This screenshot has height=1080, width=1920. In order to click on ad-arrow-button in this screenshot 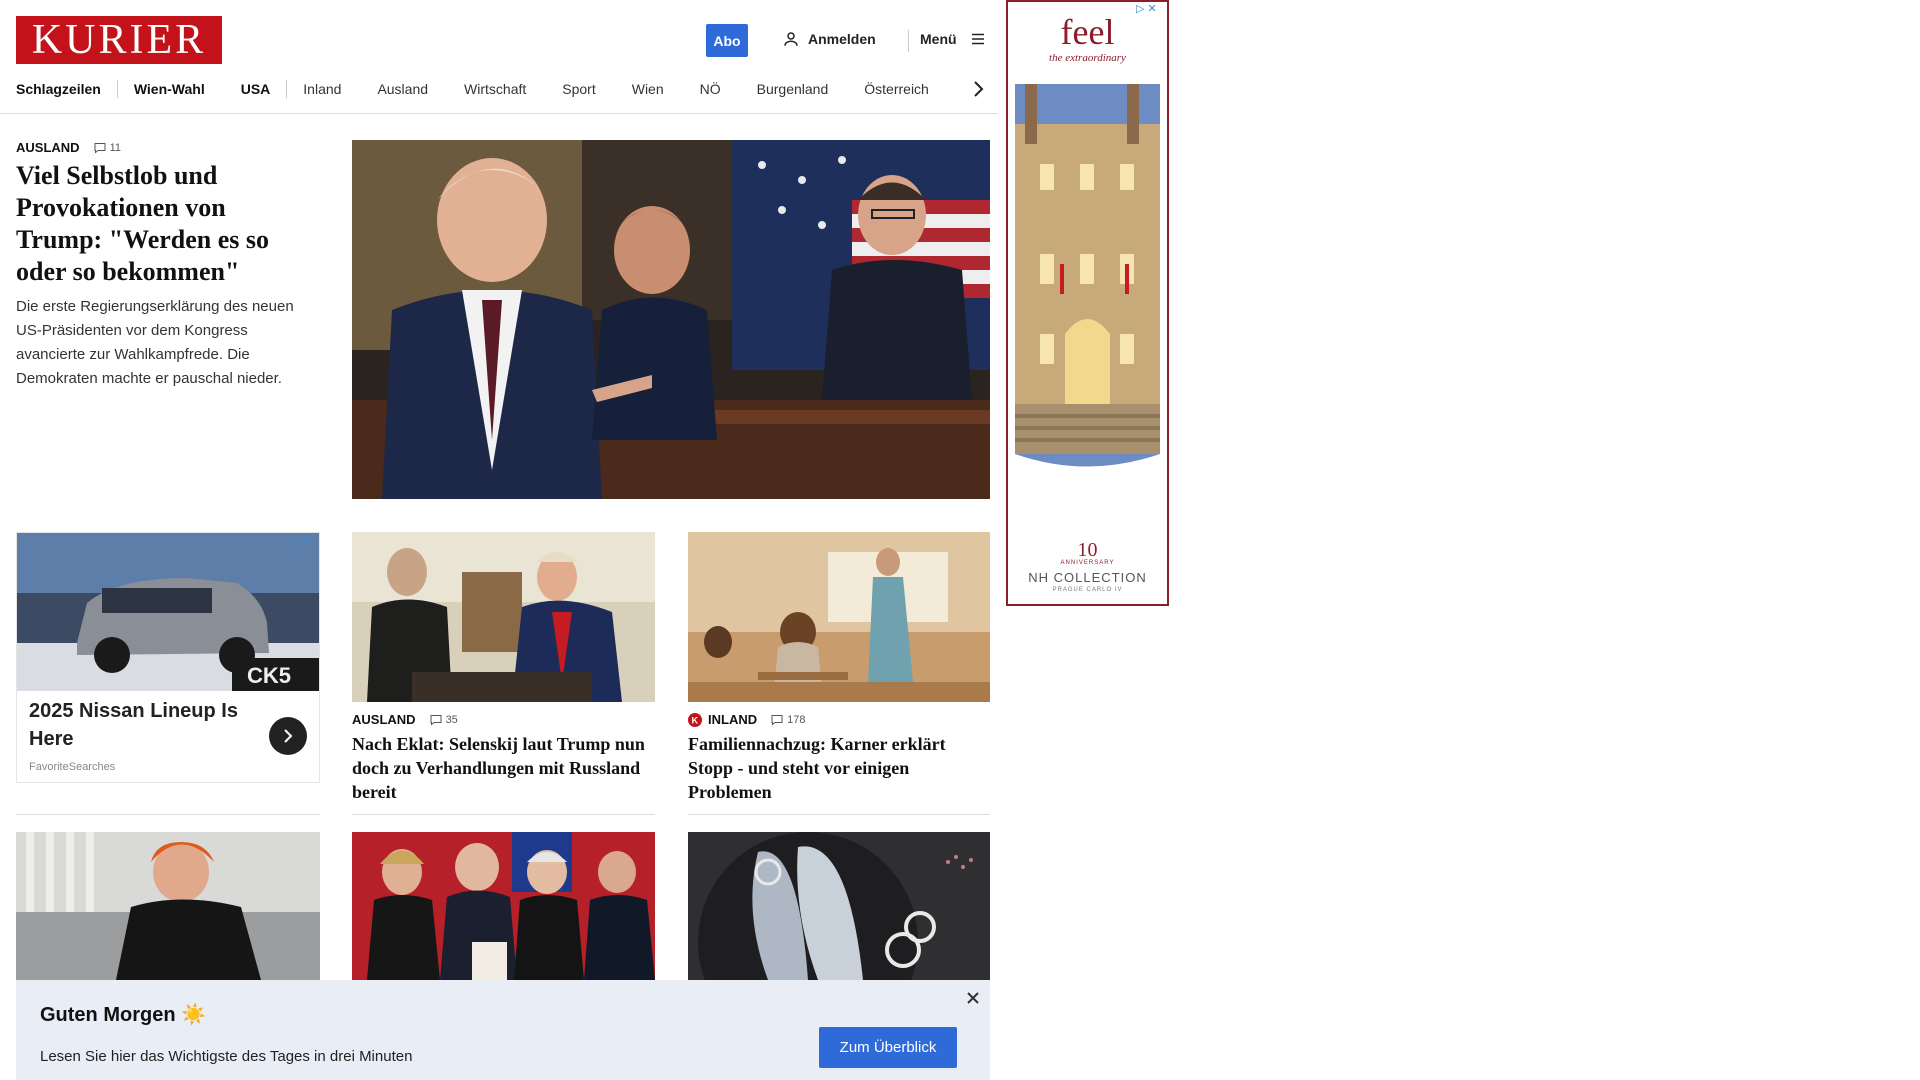, I will do `click(288, 736)`.